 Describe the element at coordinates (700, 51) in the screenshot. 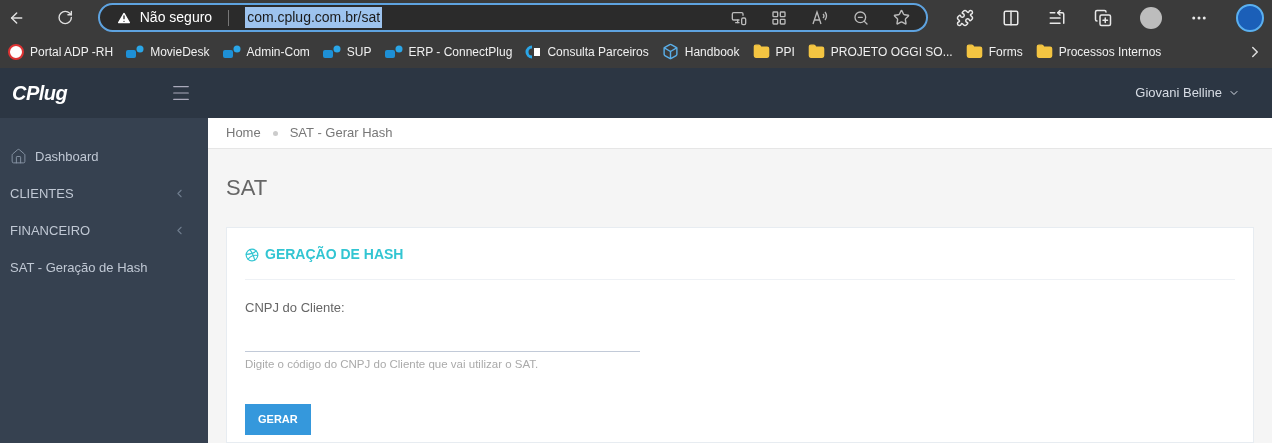

I see `bookmark: Handbook` at that location.